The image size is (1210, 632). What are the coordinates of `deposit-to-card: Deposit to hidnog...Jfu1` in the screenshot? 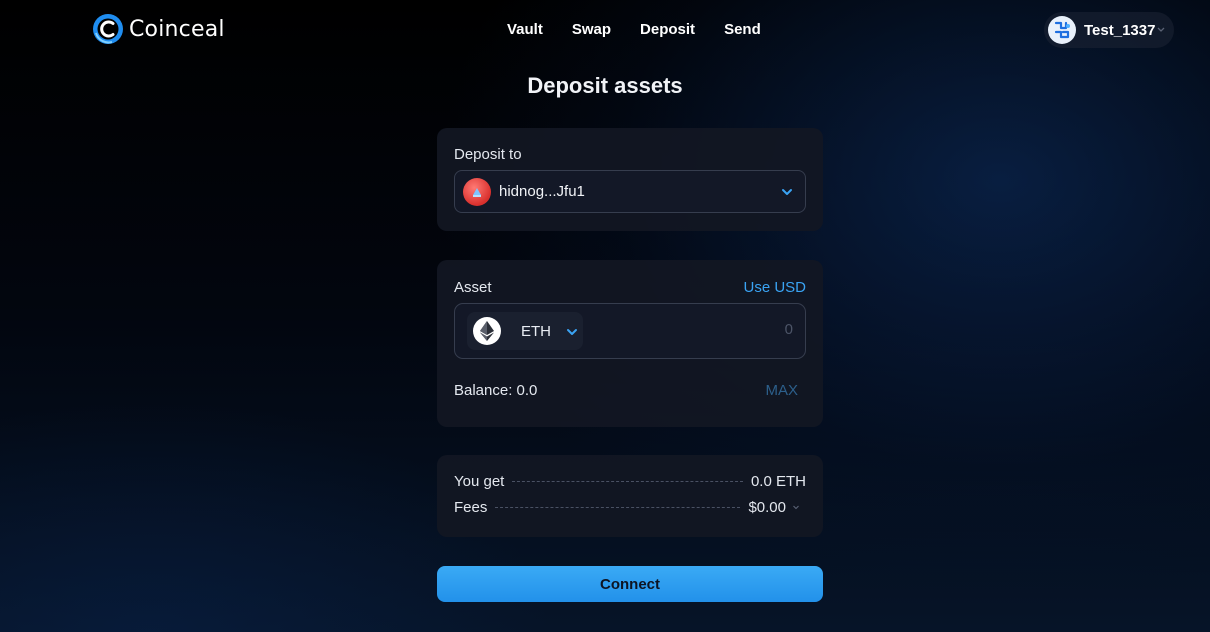 It's located at (630, 179).